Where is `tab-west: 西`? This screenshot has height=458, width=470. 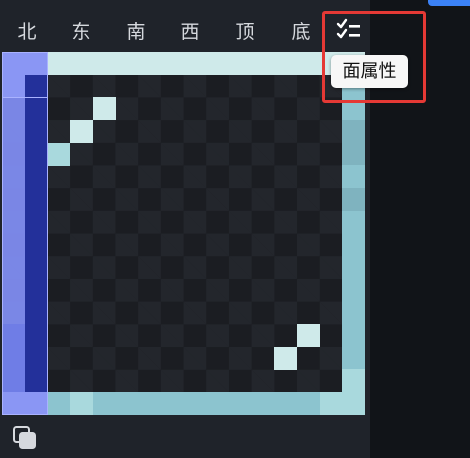 tab-west: 西 is located at coordinates (190, 32).